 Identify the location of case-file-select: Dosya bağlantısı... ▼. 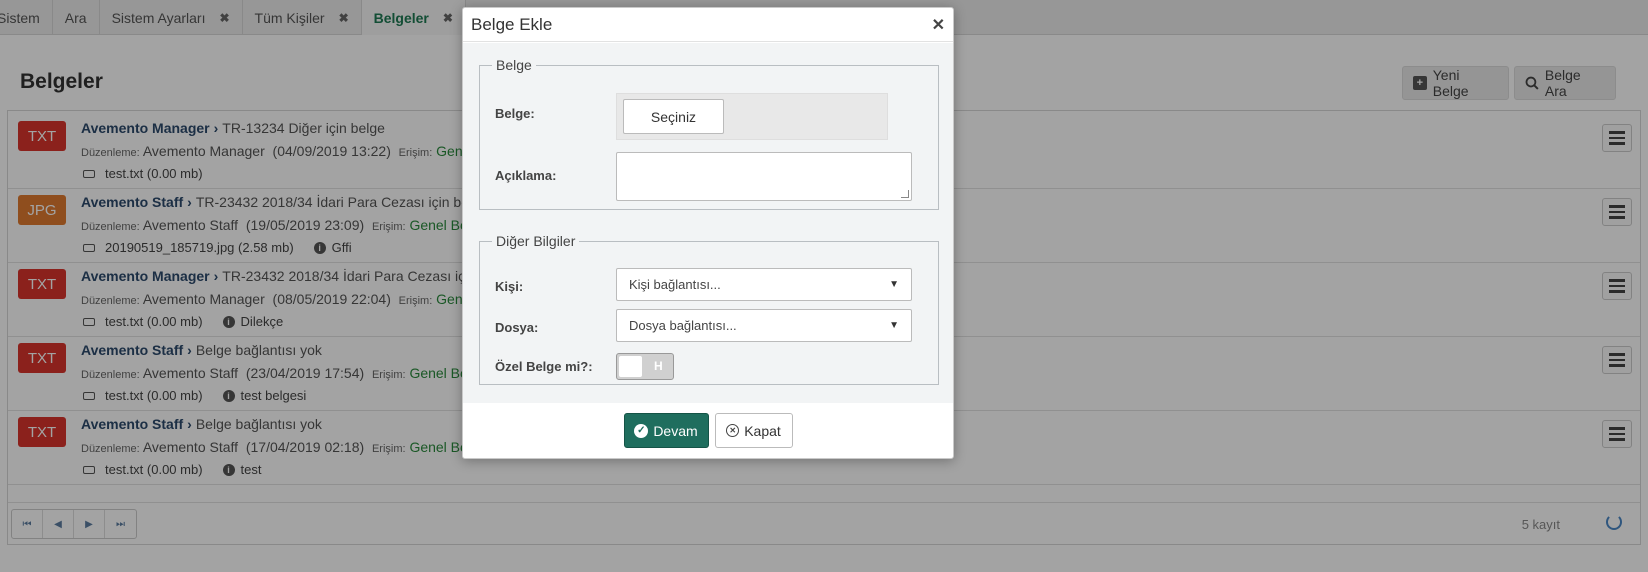
(764, 325).